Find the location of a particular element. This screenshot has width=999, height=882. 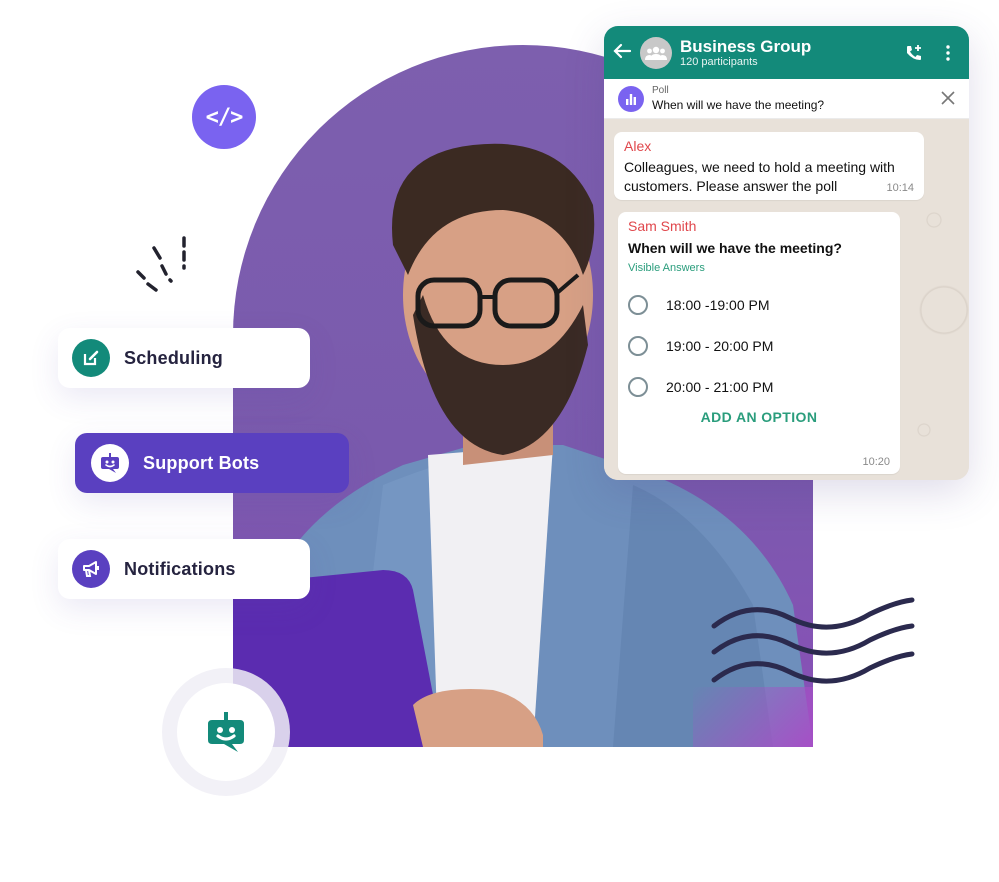

add-option-button: ADD AN OPTION is located at coordinates (759, 417).